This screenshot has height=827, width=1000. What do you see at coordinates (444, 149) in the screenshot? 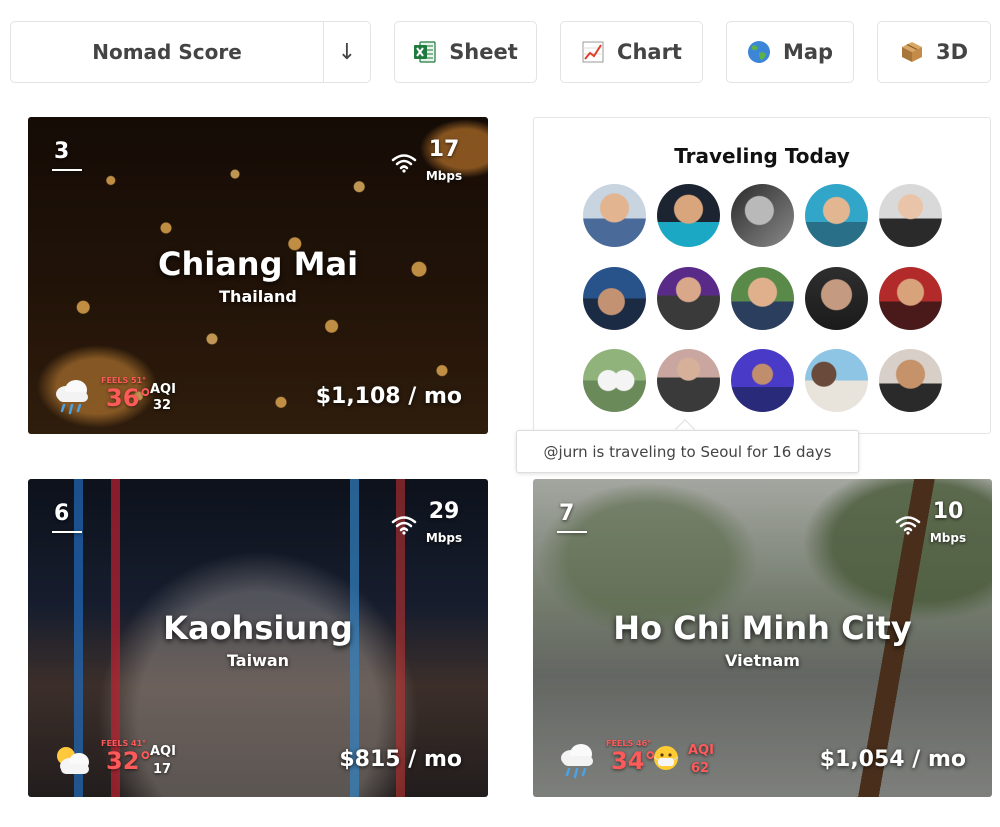
I see `internet-speed: 17` at bounding box center [444, 149].